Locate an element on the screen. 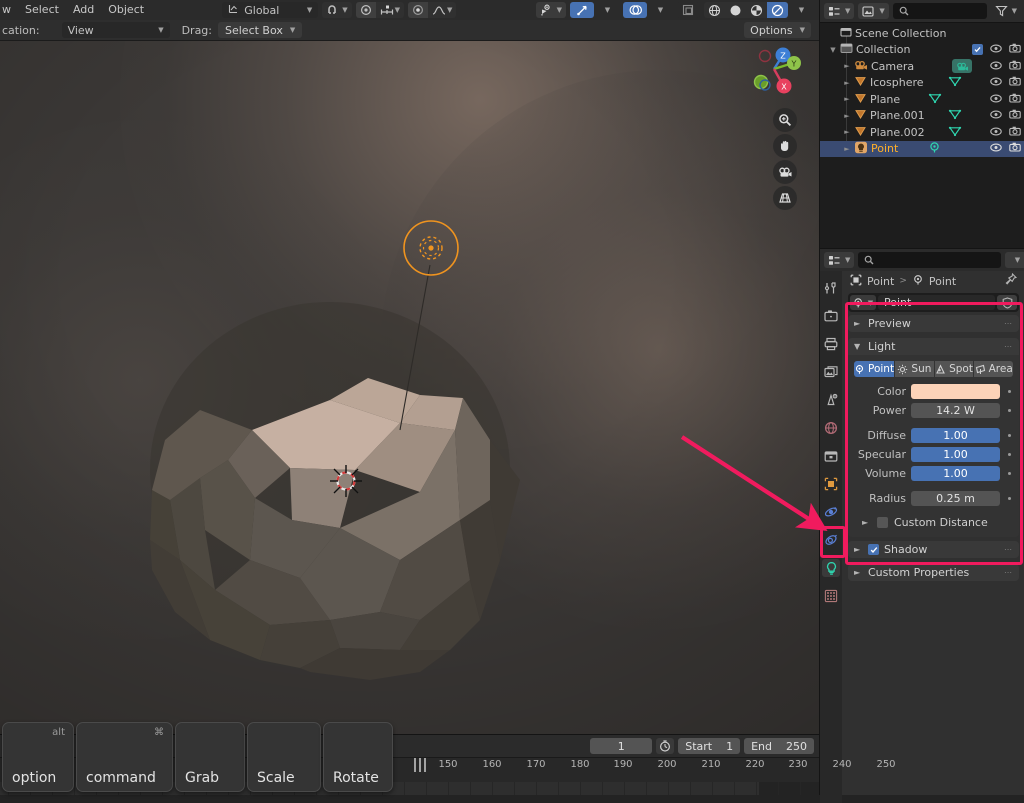  properties-editor-icon: ▼ is located at coordinates (839, 260).